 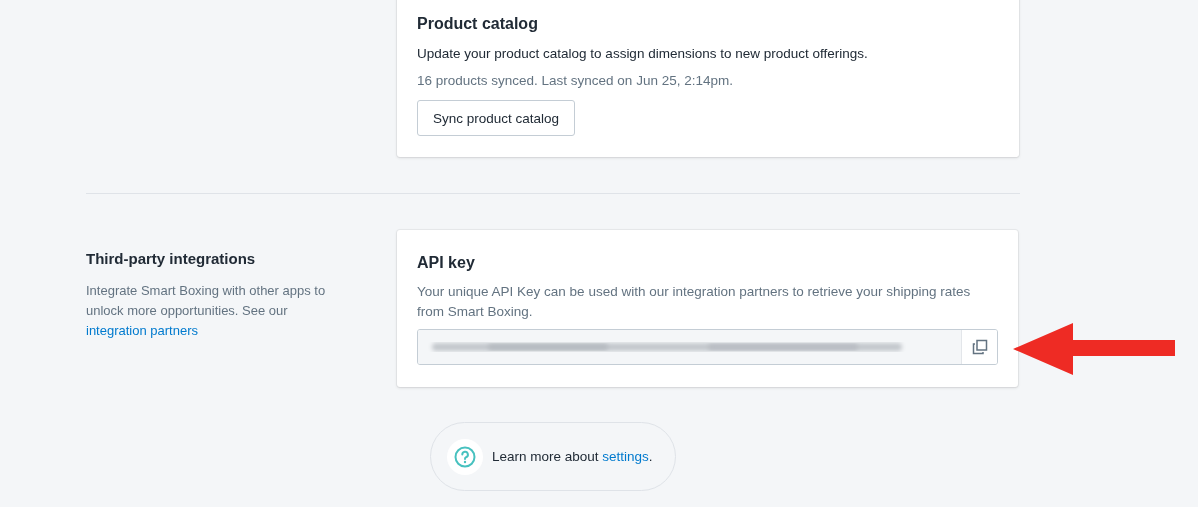 I want to click on help-icon, so click(x=465, y=456).